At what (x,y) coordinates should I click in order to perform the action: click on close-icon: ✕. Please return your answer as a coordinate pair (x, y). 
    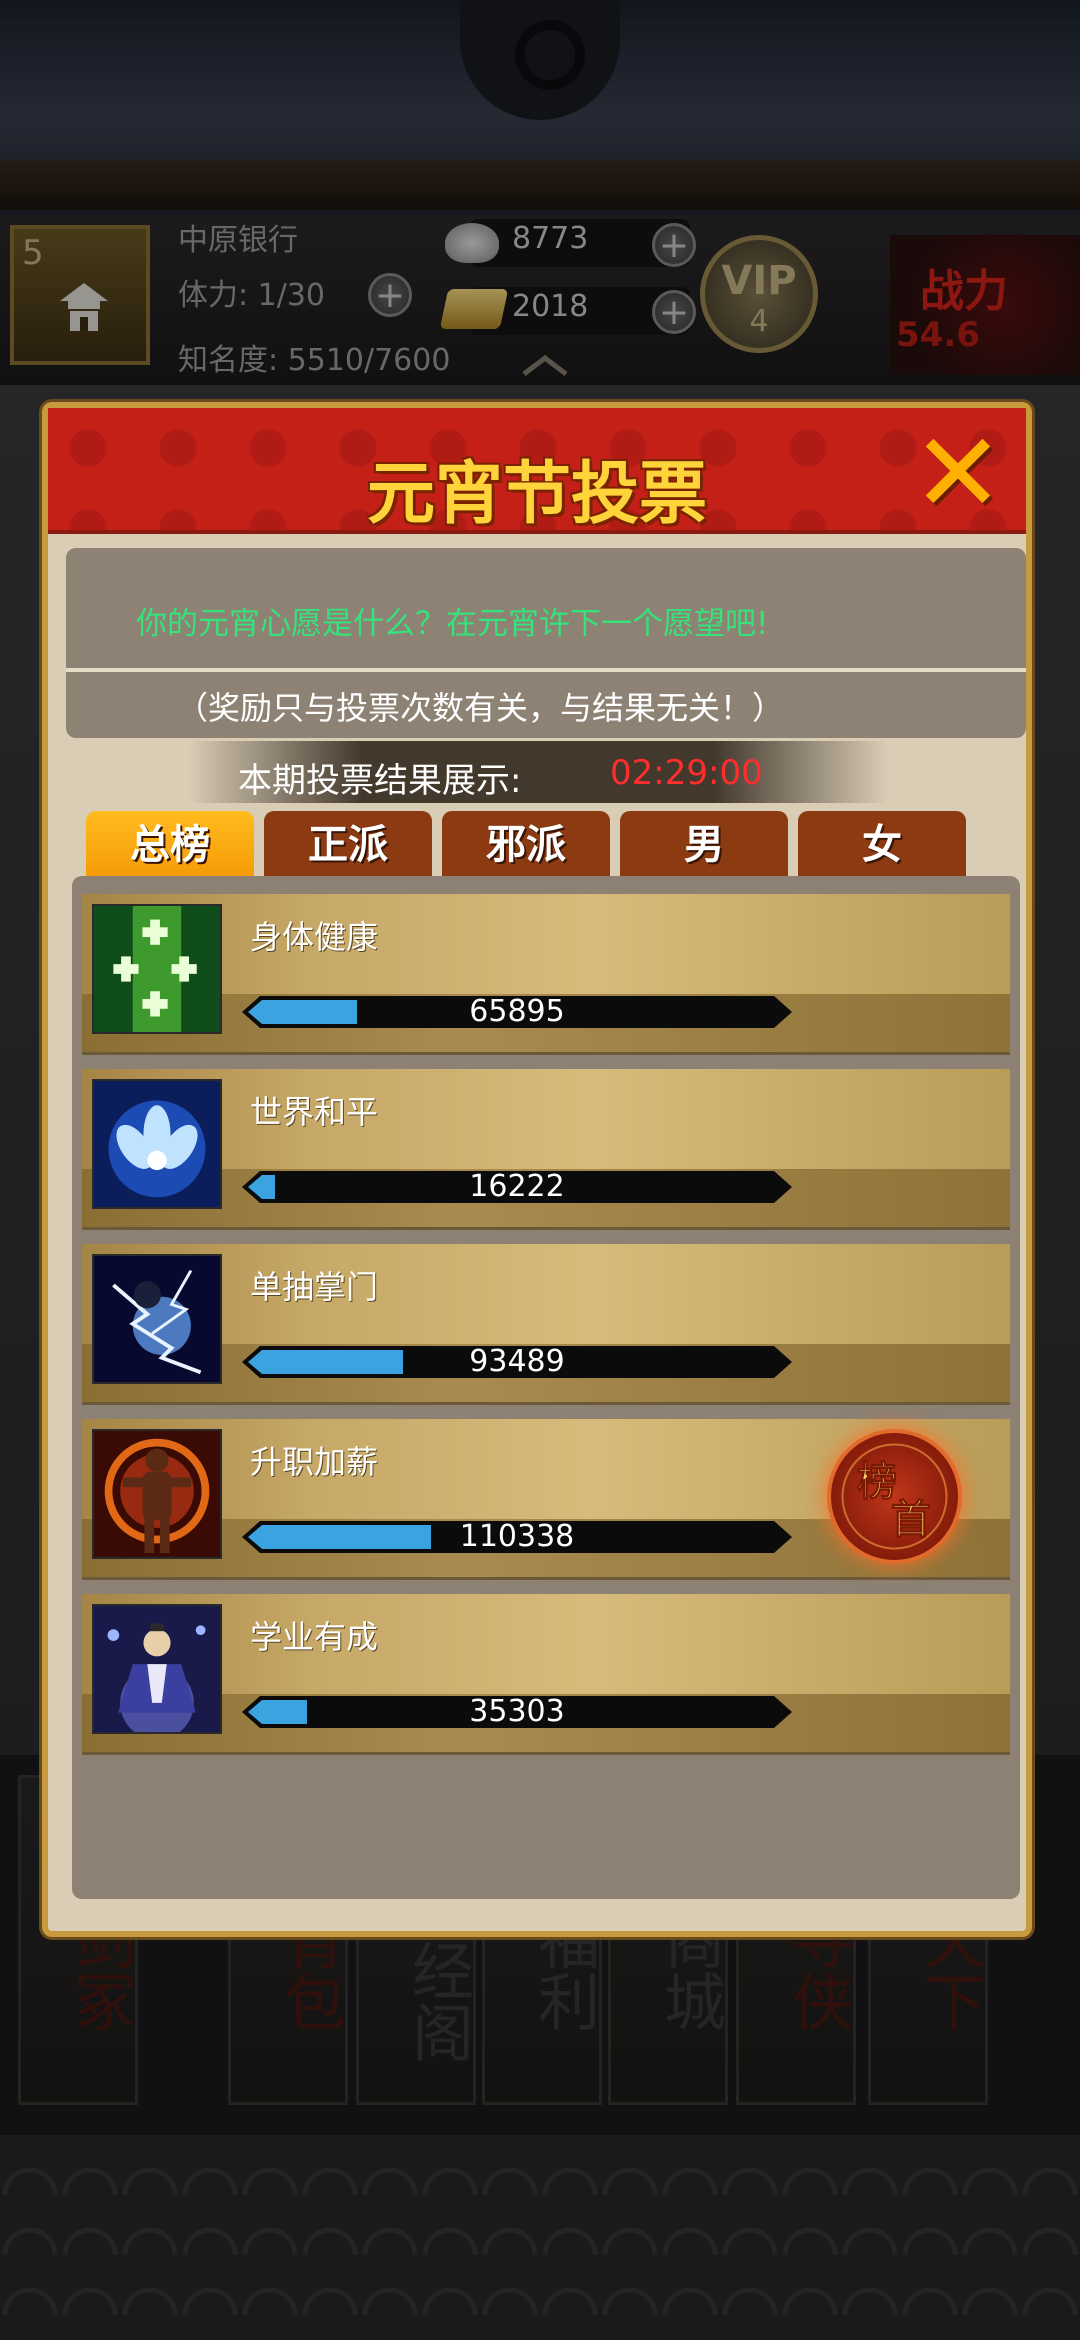
    Looking at the image, I should click on (958, 473).